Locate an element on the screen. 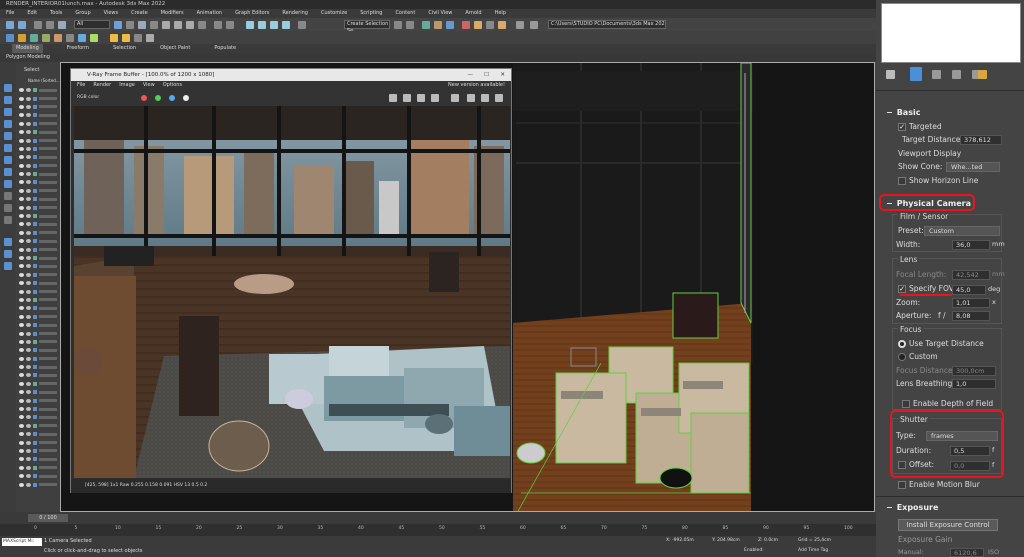  new-version-notice: New version available! is located at coordinates (476, 85).